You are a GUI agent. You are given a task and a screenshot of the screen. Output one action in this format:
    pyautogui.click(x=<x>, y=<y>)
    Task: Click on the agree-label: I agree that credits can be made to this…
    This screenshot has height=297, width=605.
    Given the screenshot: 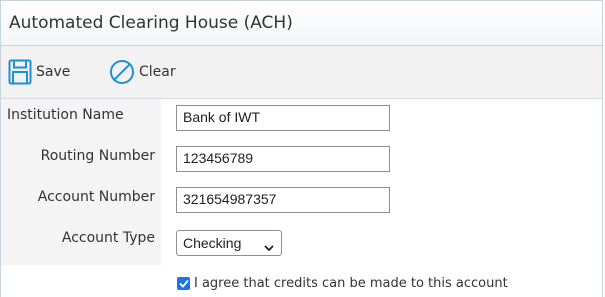 What is the action you would take?
    pyautogui.click(x=351, y=283)
    